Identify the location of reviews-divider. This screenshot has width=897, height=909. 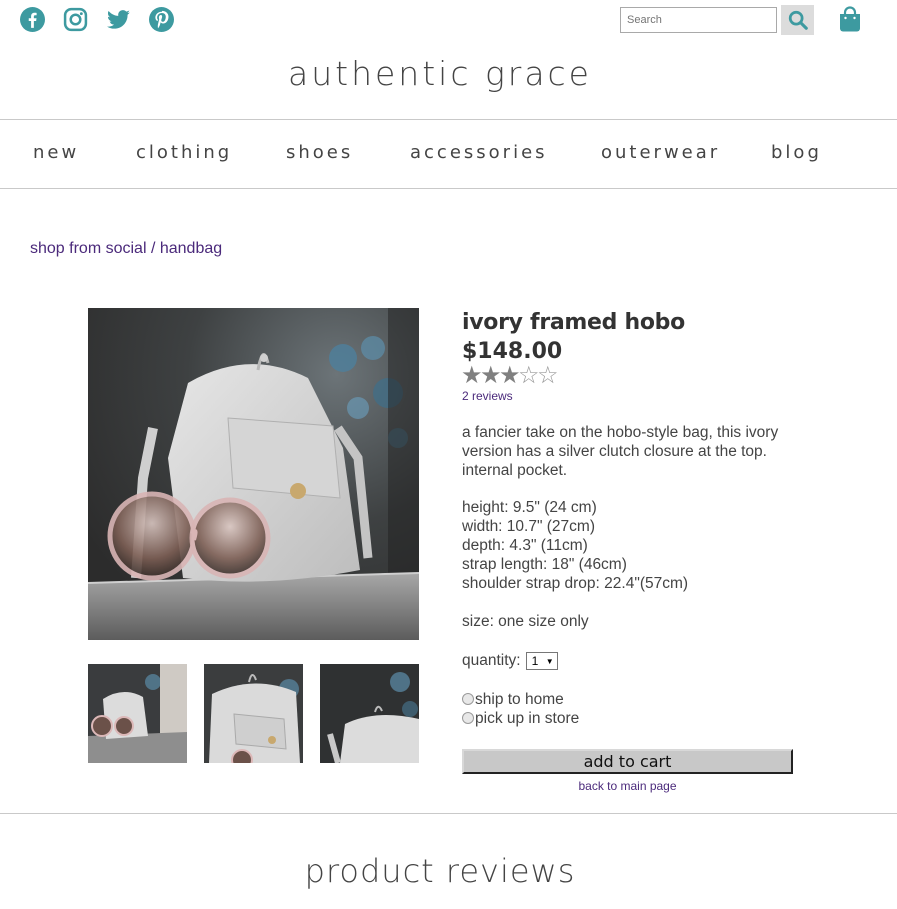
(448, 813).